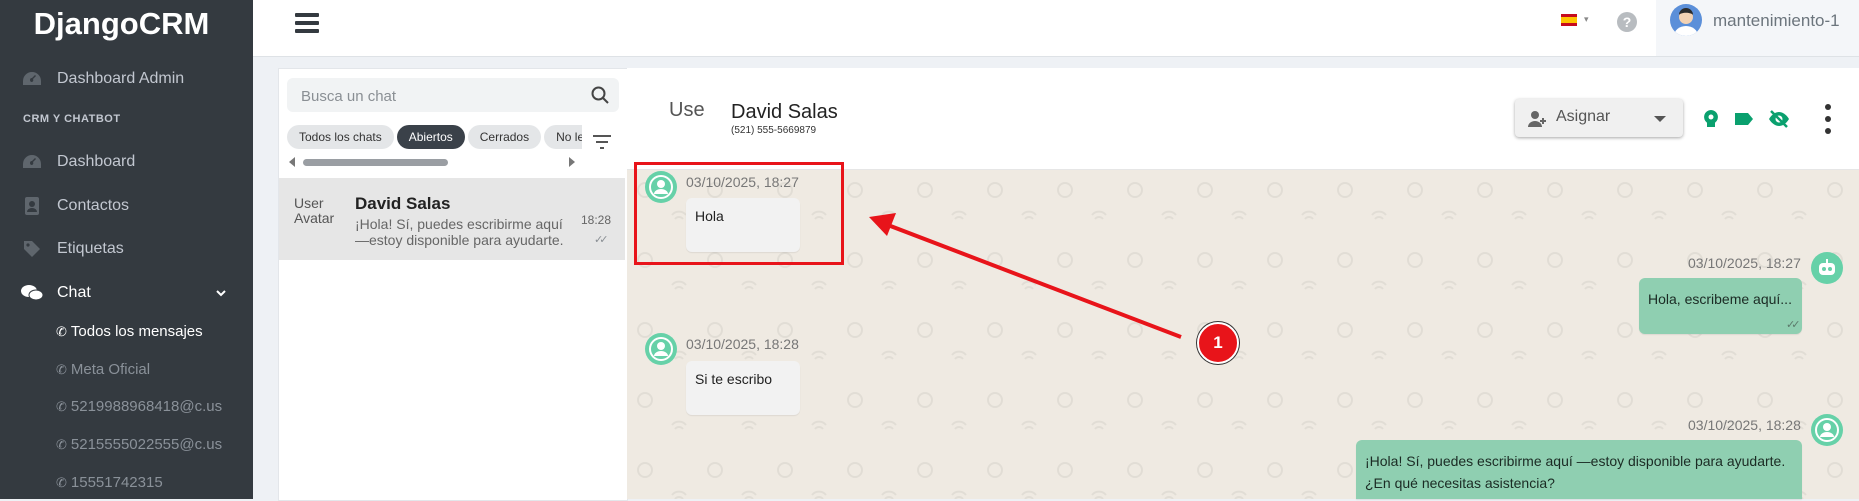 This screenshot has width=1859, height=501. I want to click on ai-bot-icon, so click(1711, 119).